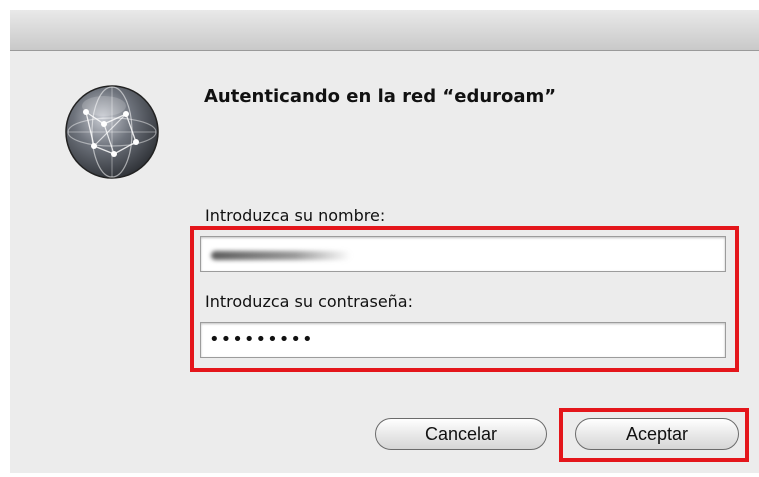 This screenshot has height=477, width=759. I want to click on window-titlebar, so click(384, 30).